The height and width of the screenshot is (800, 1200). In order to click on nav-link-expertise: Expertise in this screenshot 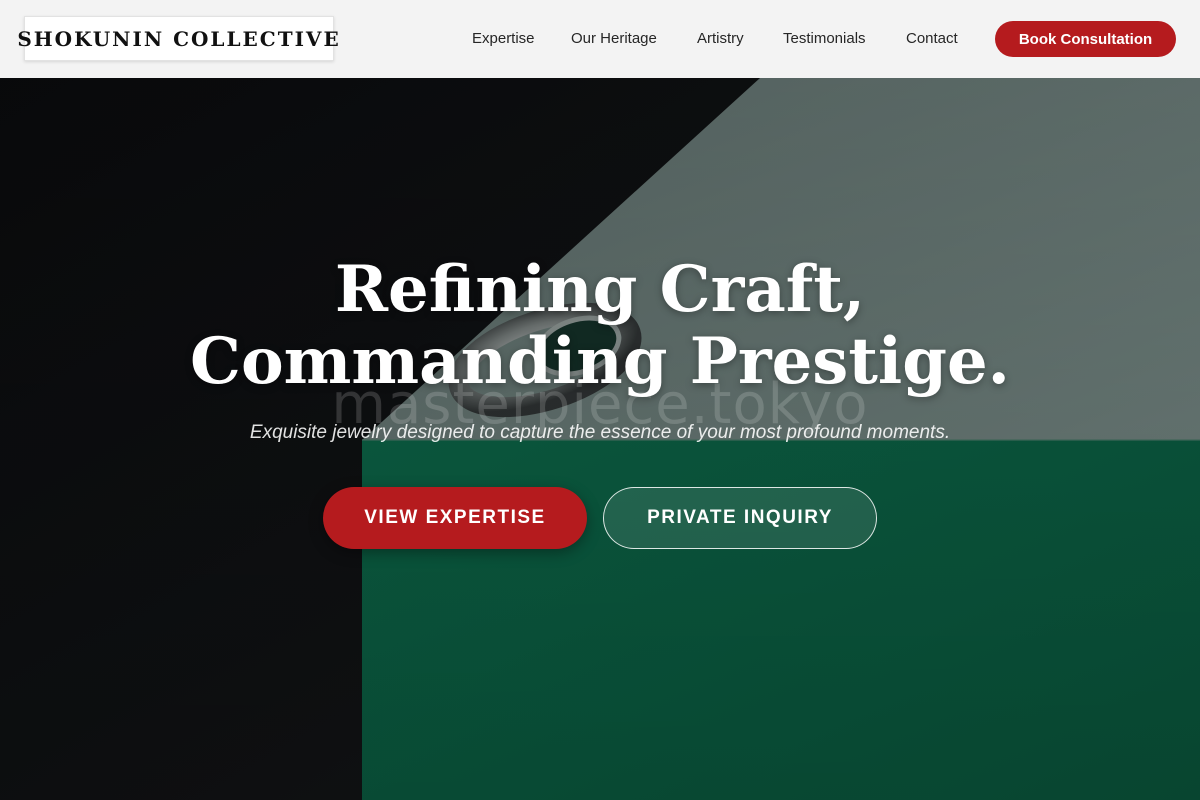, I will do `click(503, 39)`.